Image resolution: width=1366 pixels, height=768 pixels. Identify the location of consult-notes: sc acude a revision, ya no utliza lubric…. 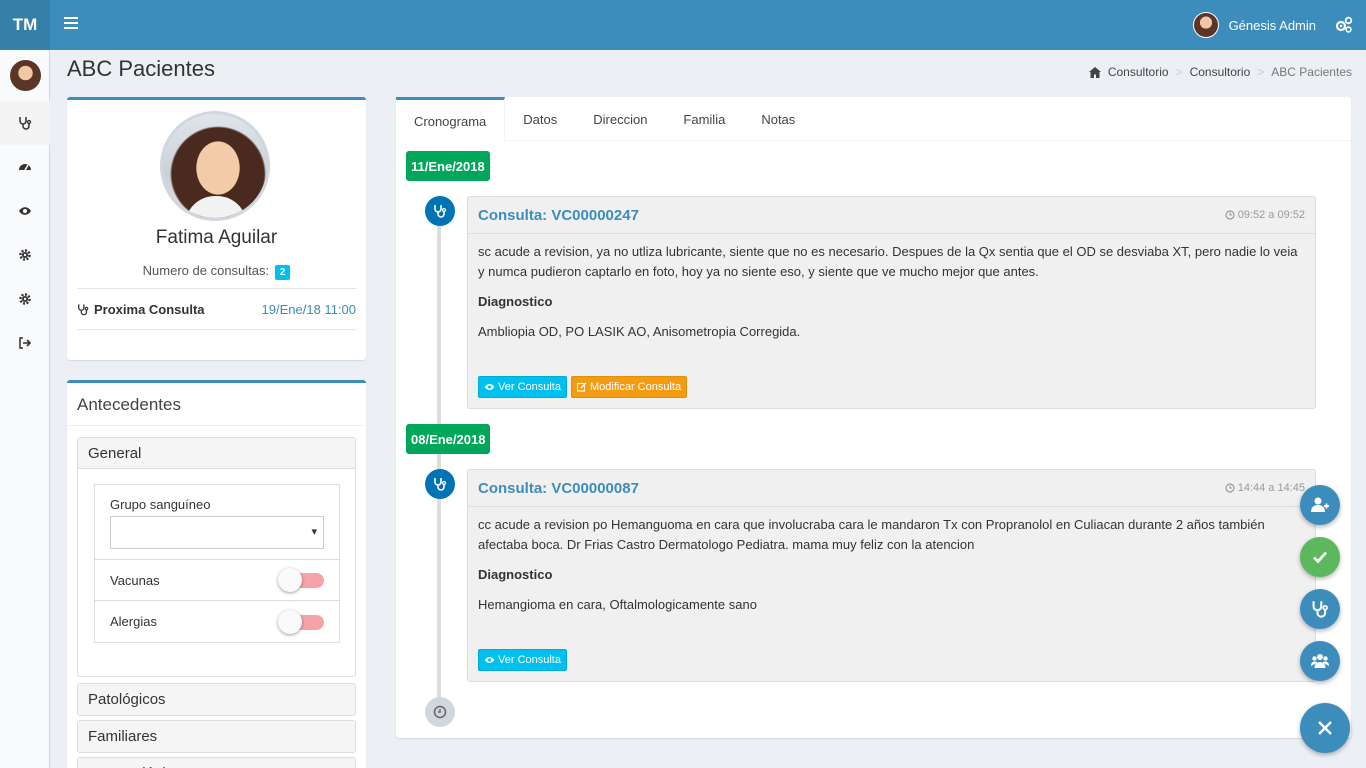
(888, 261).